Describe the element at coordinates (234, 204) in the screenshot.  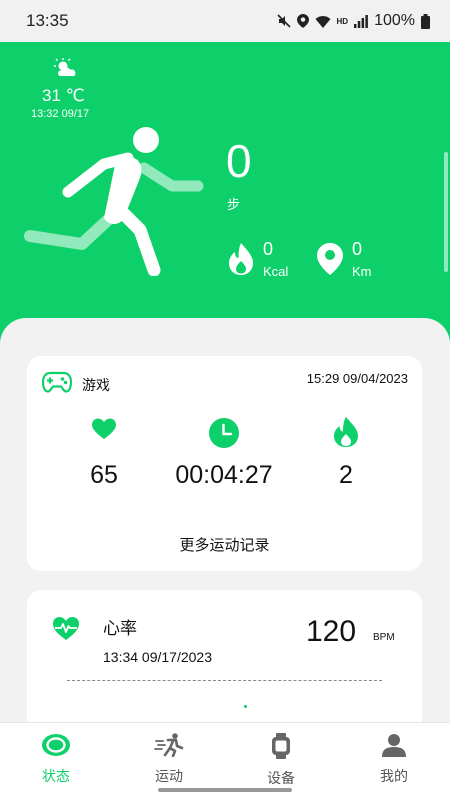
I see `steps-unit: 步` at that location.